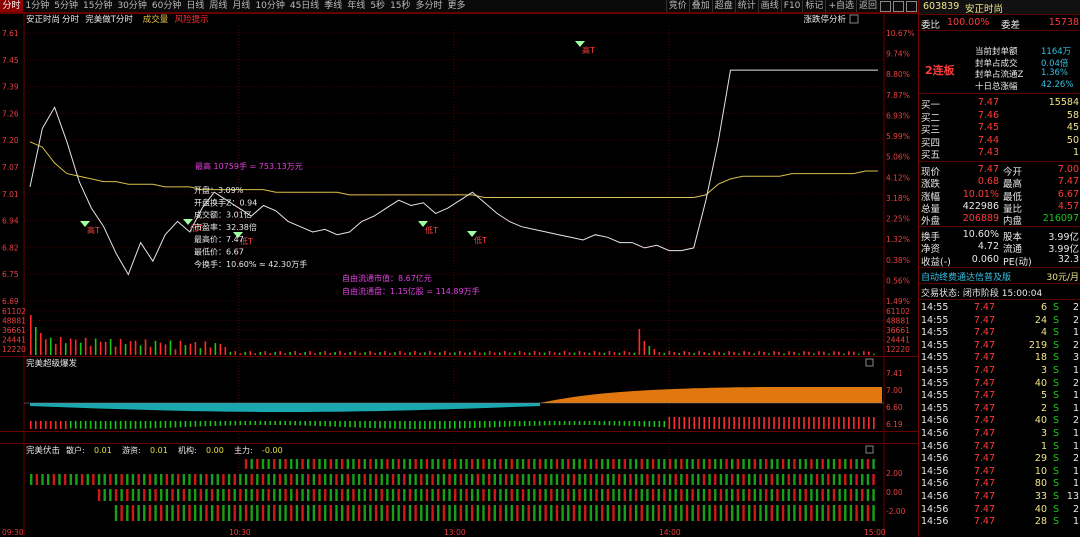 The image size is (1080, 537). I want to click on annotation-info-4: 最高价：7.47, so click(219, 239).